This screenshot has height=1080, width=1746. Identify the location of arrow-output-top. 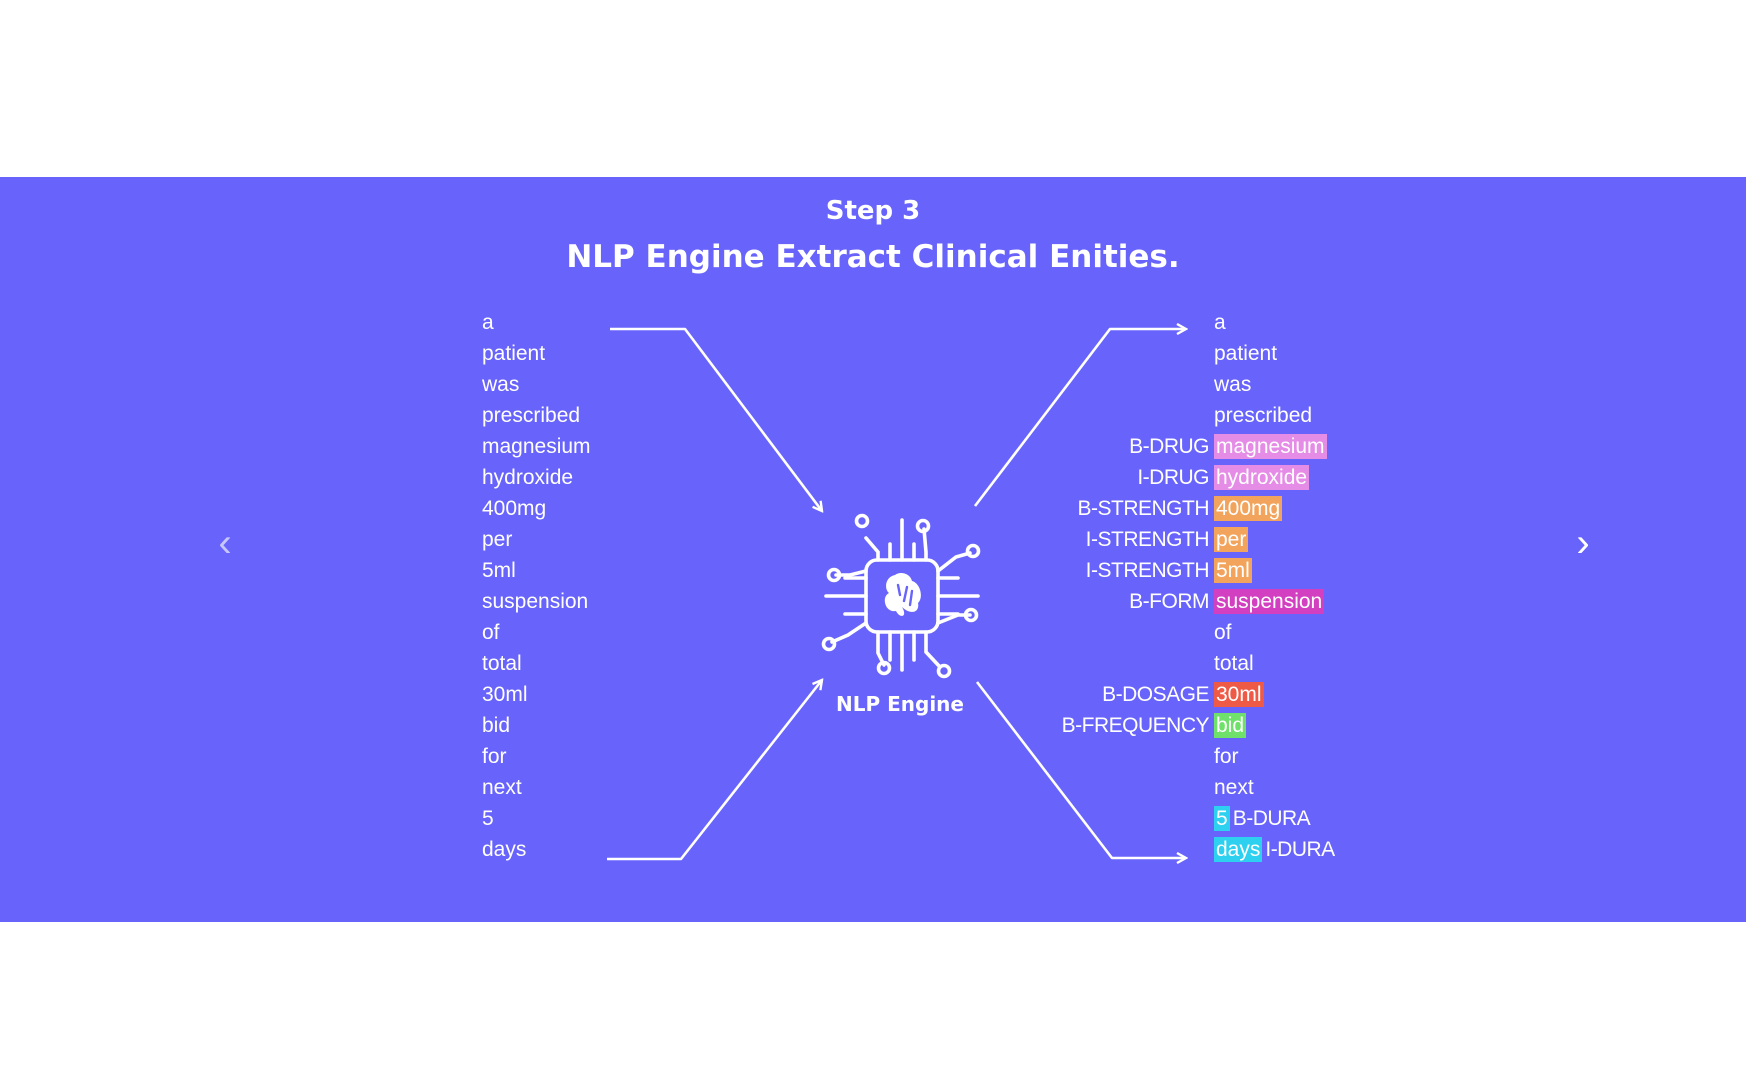
(1079, 418).